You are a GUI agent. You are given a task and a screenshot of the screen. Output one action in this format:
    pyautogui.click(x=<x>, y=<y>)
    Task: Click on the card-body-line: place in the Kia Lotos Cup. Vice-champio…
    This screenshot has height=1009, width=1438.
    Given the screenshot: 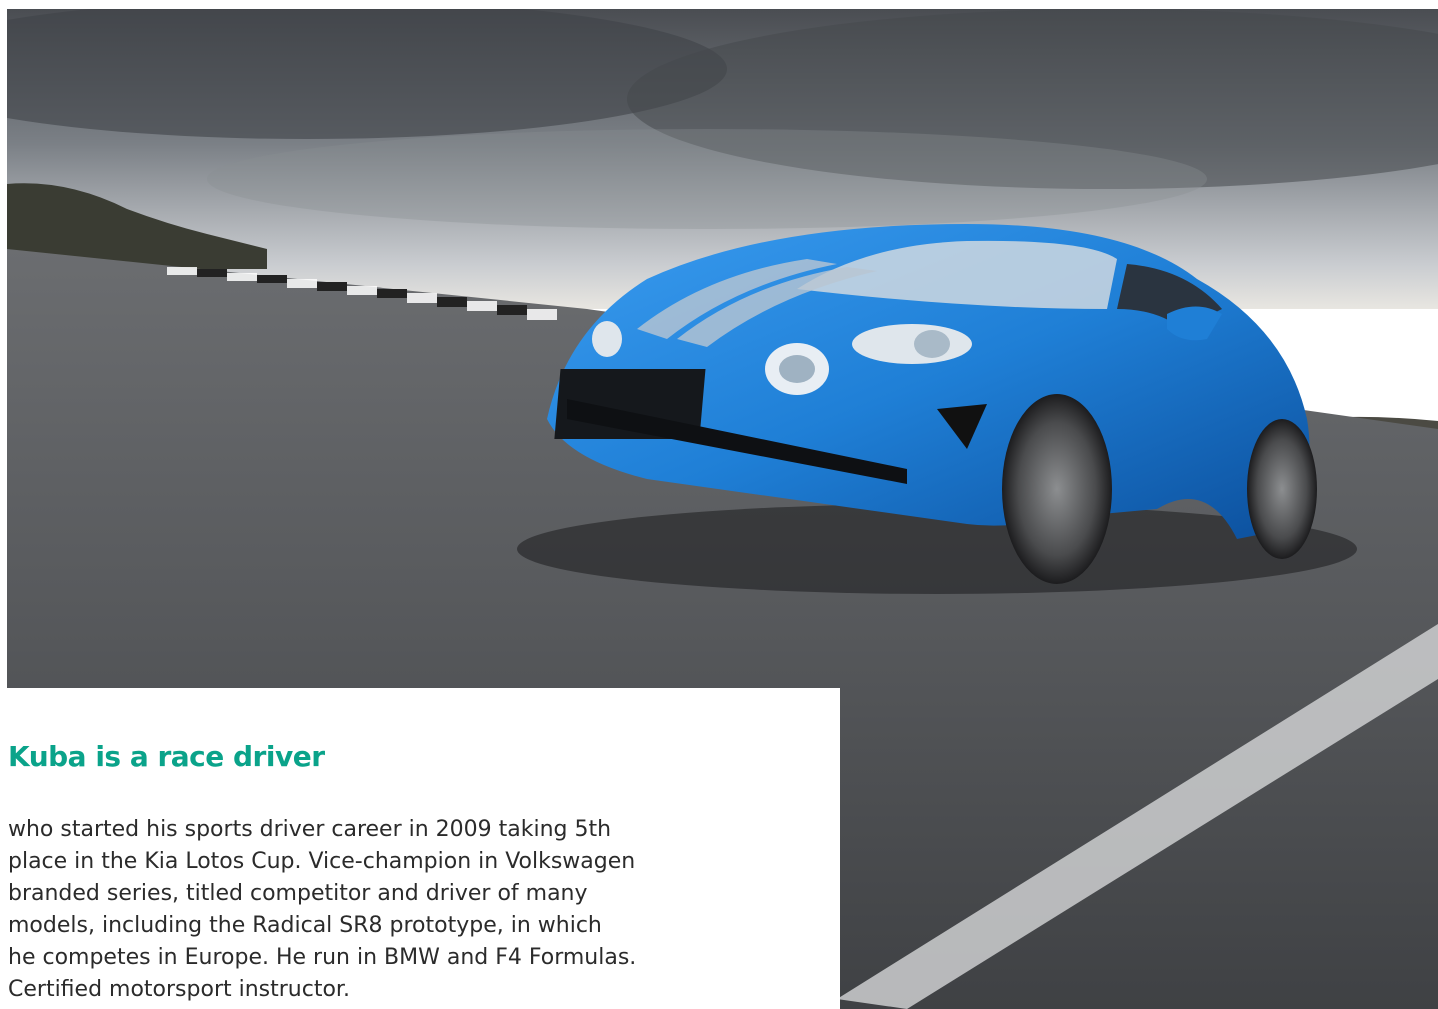 What is the action you would take?
    pyautogui.click(x=322, y=861)
    